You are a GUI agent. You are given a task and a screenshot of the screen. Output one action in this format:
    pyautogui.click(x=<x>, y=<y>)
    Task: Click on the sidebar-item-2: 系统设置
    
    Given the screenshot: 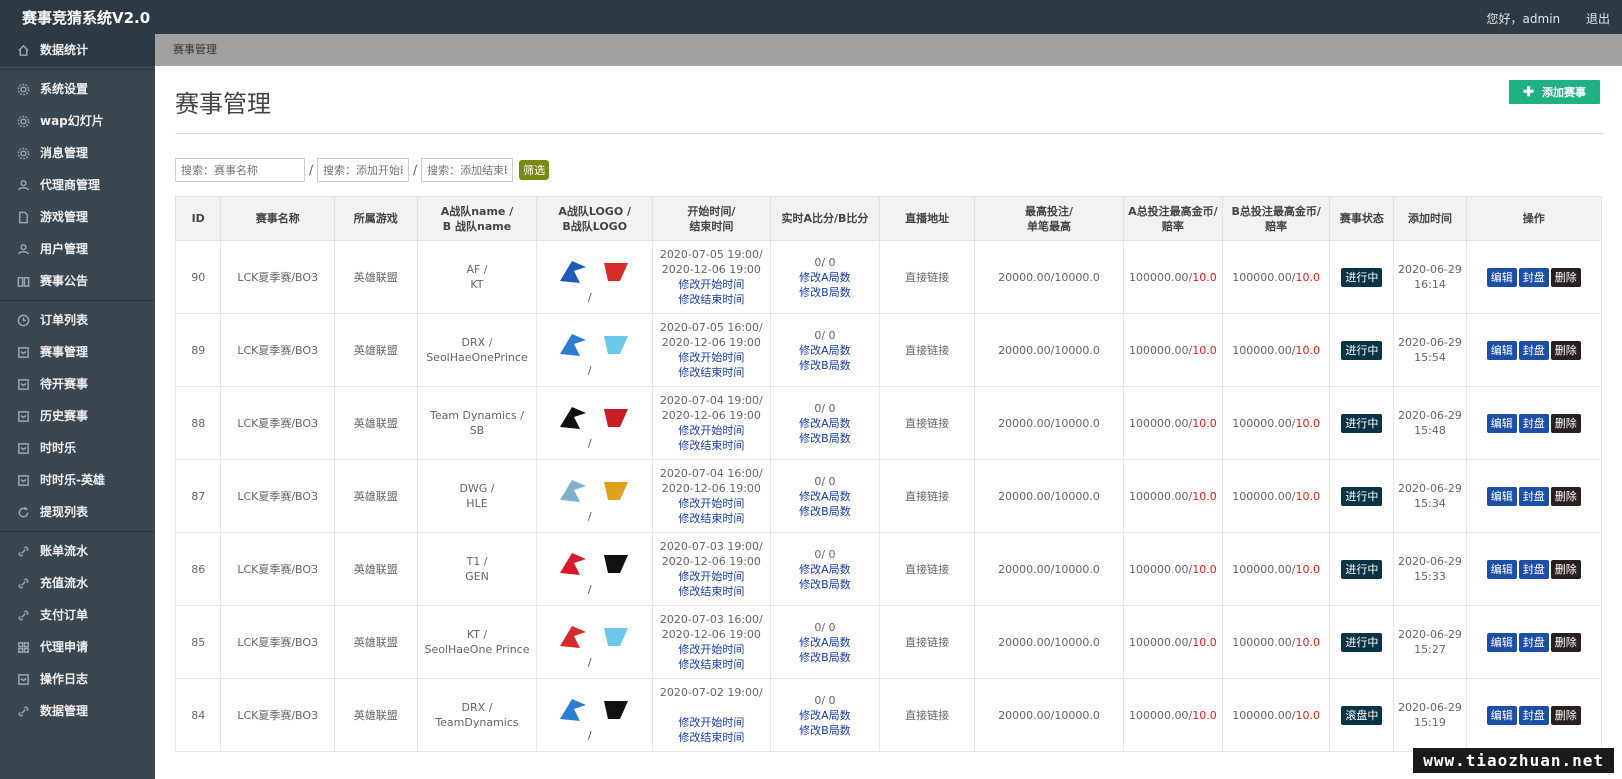 What is the action you would take?
    pyautogui.click(x=77, y=89)
    